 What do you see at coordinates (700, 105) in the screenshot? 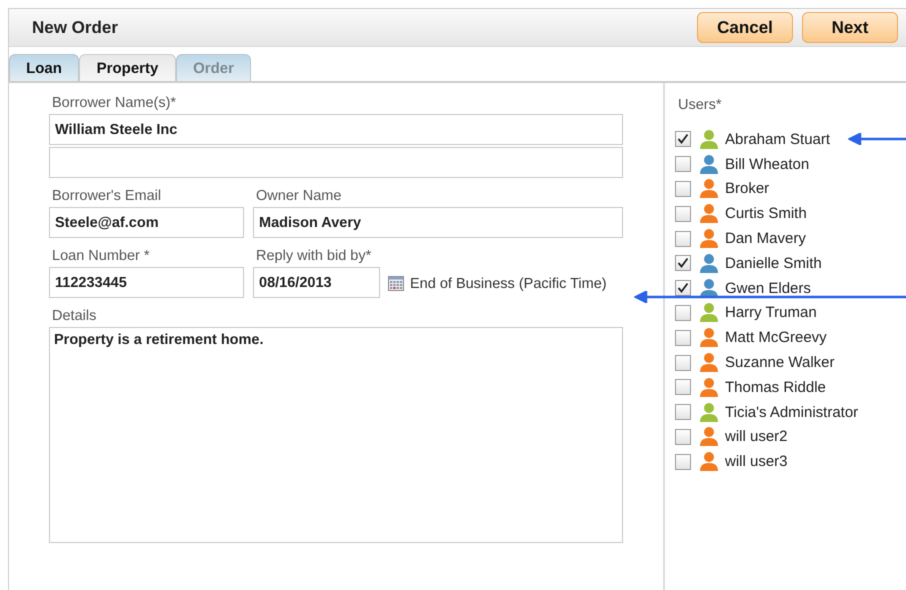
I see `field-label: Users*` at bounding box center [700, 105].